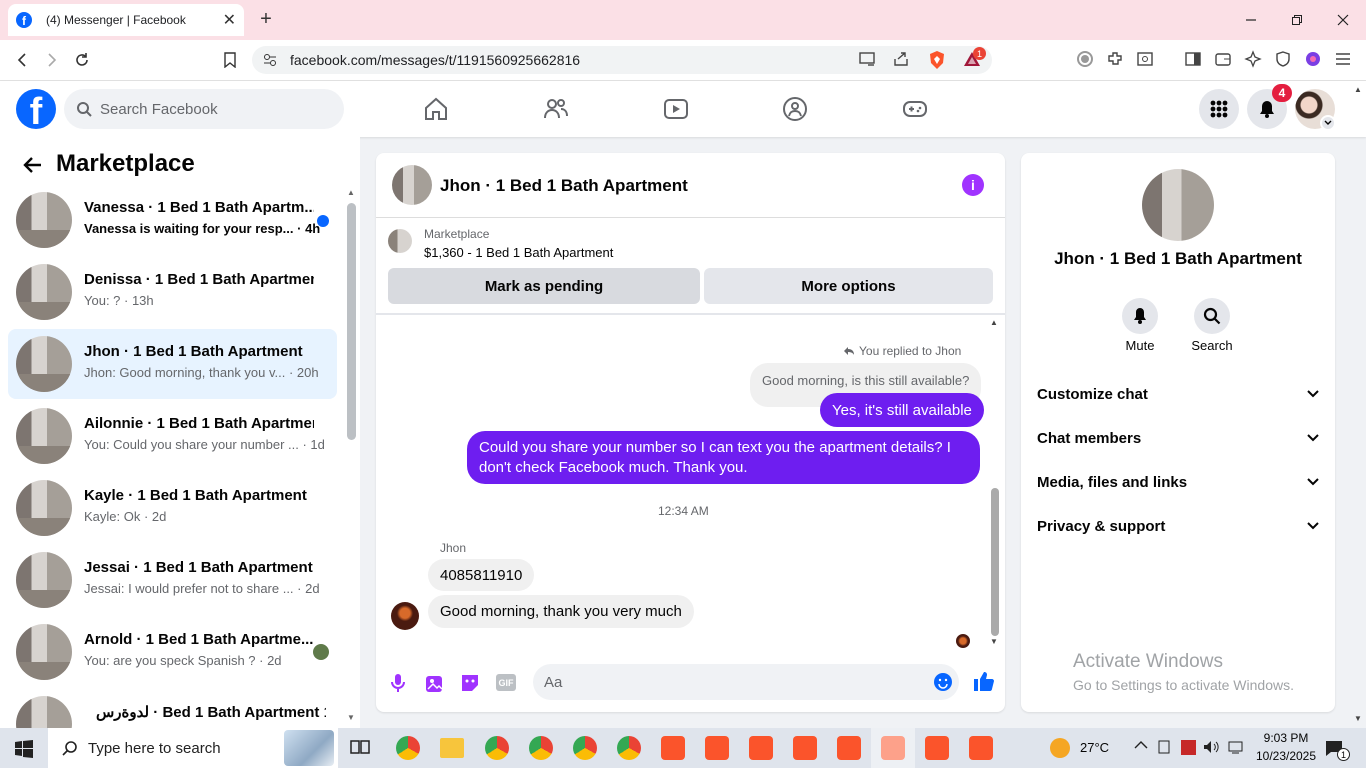 This screenshot has height=768, width=1366. Describe the element at coordinates (1086, 60) in the screenshot. I see `record-icon` at that location.